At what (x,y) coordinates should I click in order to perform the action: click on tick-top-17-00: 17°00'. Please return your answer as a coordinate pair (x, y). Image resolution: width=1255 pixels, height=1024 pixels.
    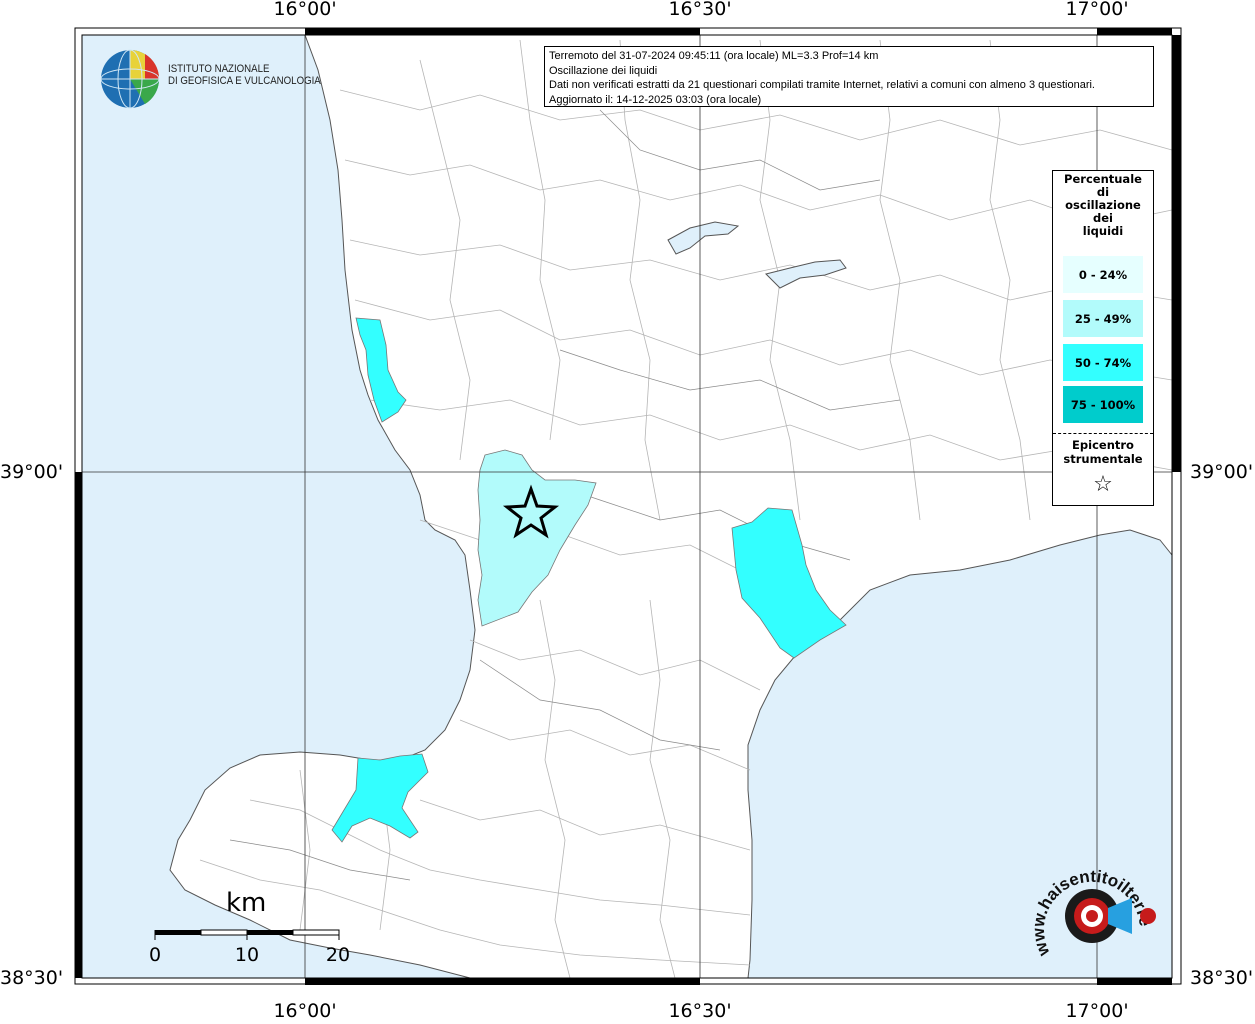
    Looking at the image, I should click on (1097, 10).